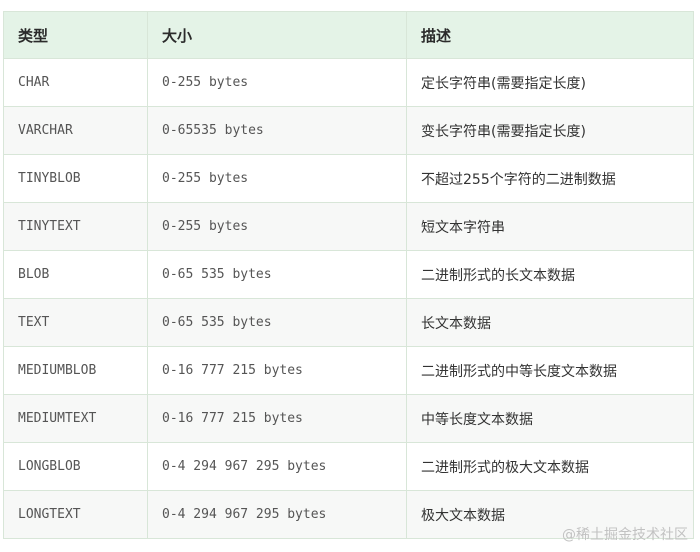  What do you see at coordinates (550, 322) in the screenshot?
I see `cell-description: 长文本数据` at bounding box center [550, 322].